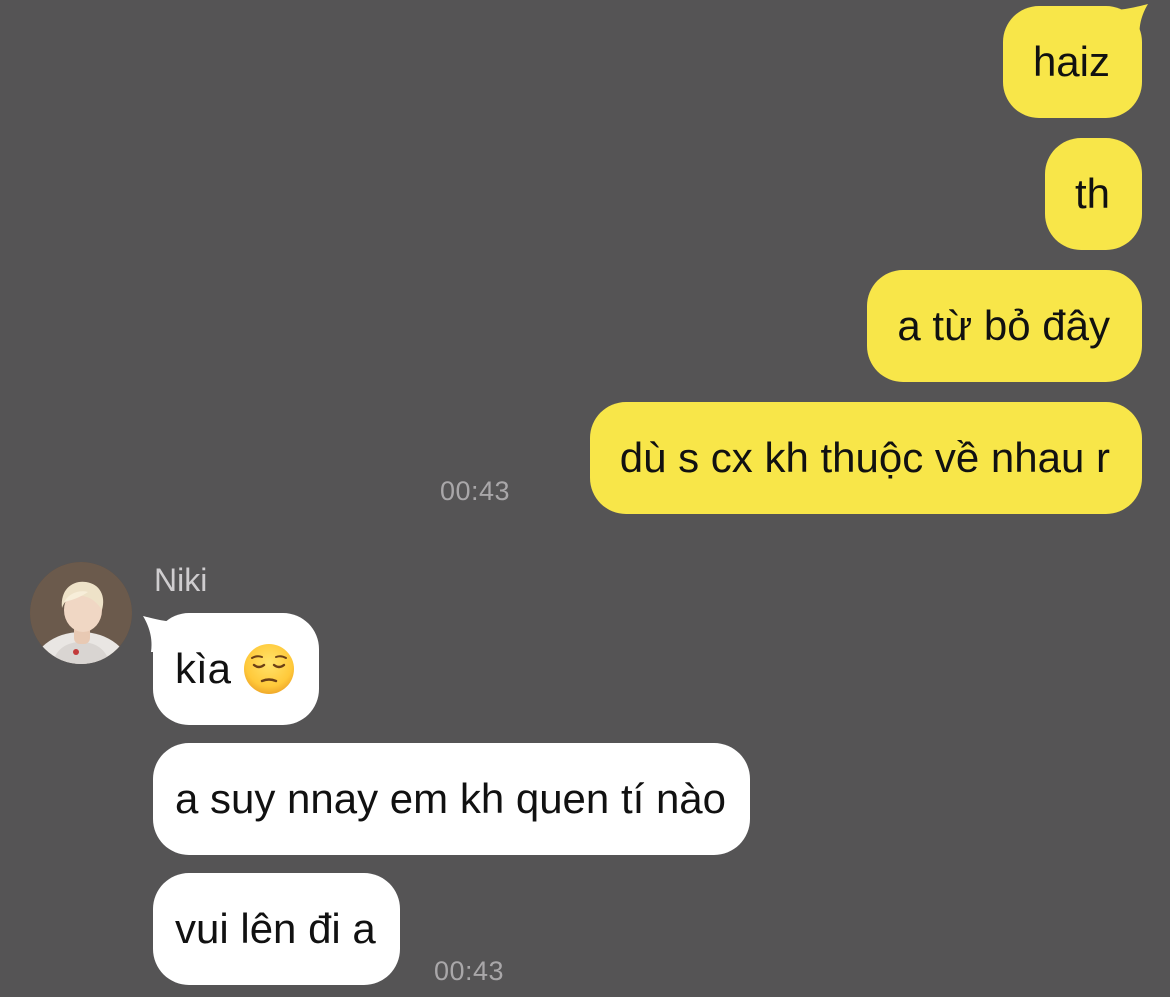 This screenshot has width=1170, height=997. Describe the element at coordinates (469, 971) in the screenshot. I see `incoming-timestamp: 00:43` at that location.